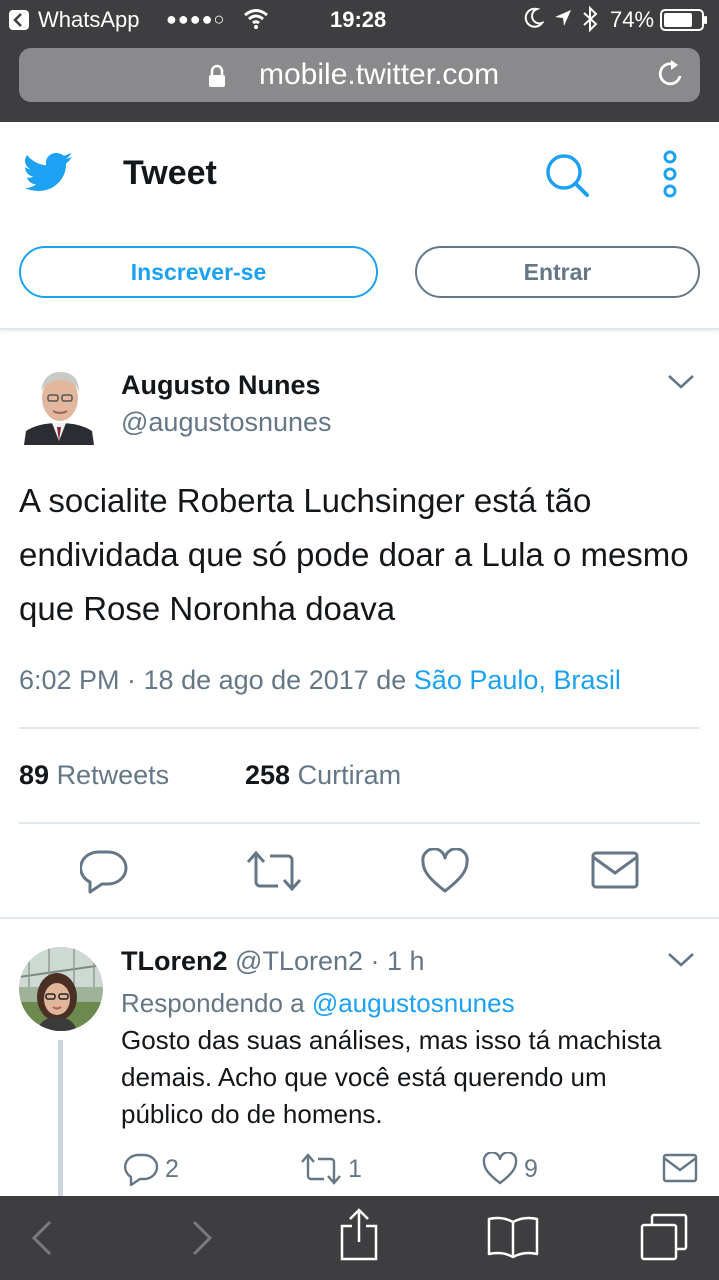  I want to click on reply-like-action: 9, so click(510, 1169).